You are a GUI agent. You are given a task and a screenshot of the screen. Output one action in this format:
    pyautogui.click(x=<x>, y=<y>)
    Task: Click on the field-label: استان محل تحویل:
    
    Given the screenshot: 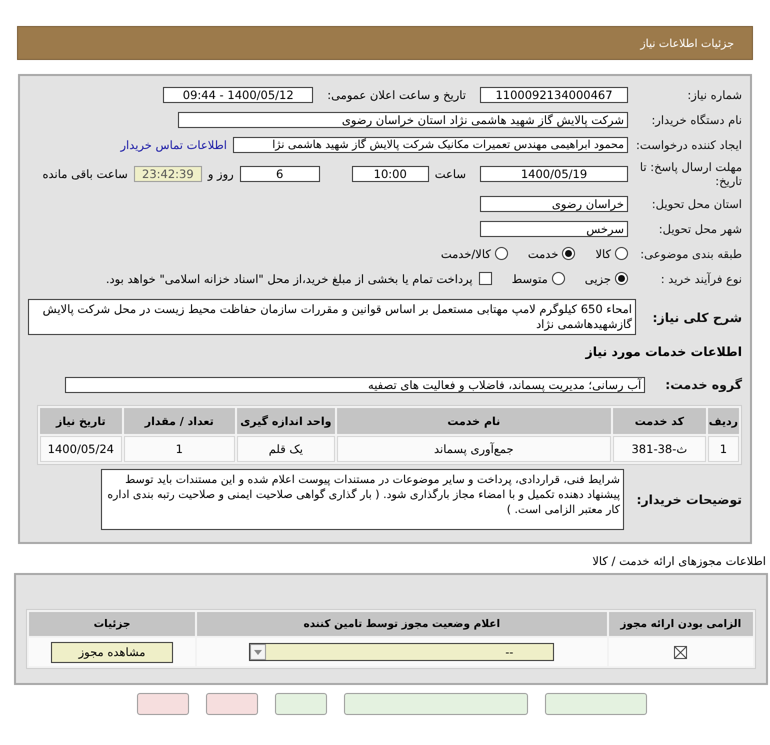 What is the action you would take?
    pyautogui.click(x=696, y=203)
    